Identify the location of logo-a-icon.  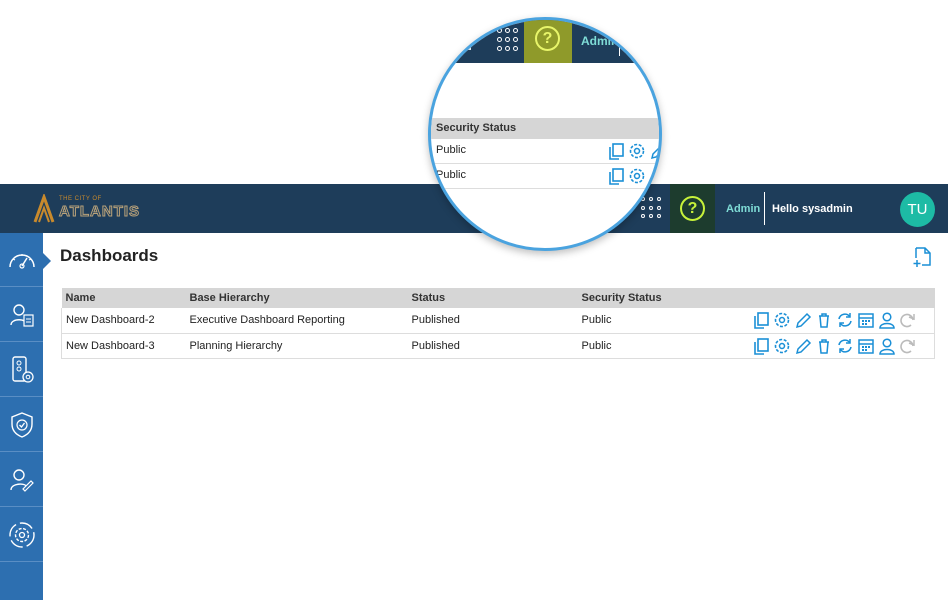
(44, 208).